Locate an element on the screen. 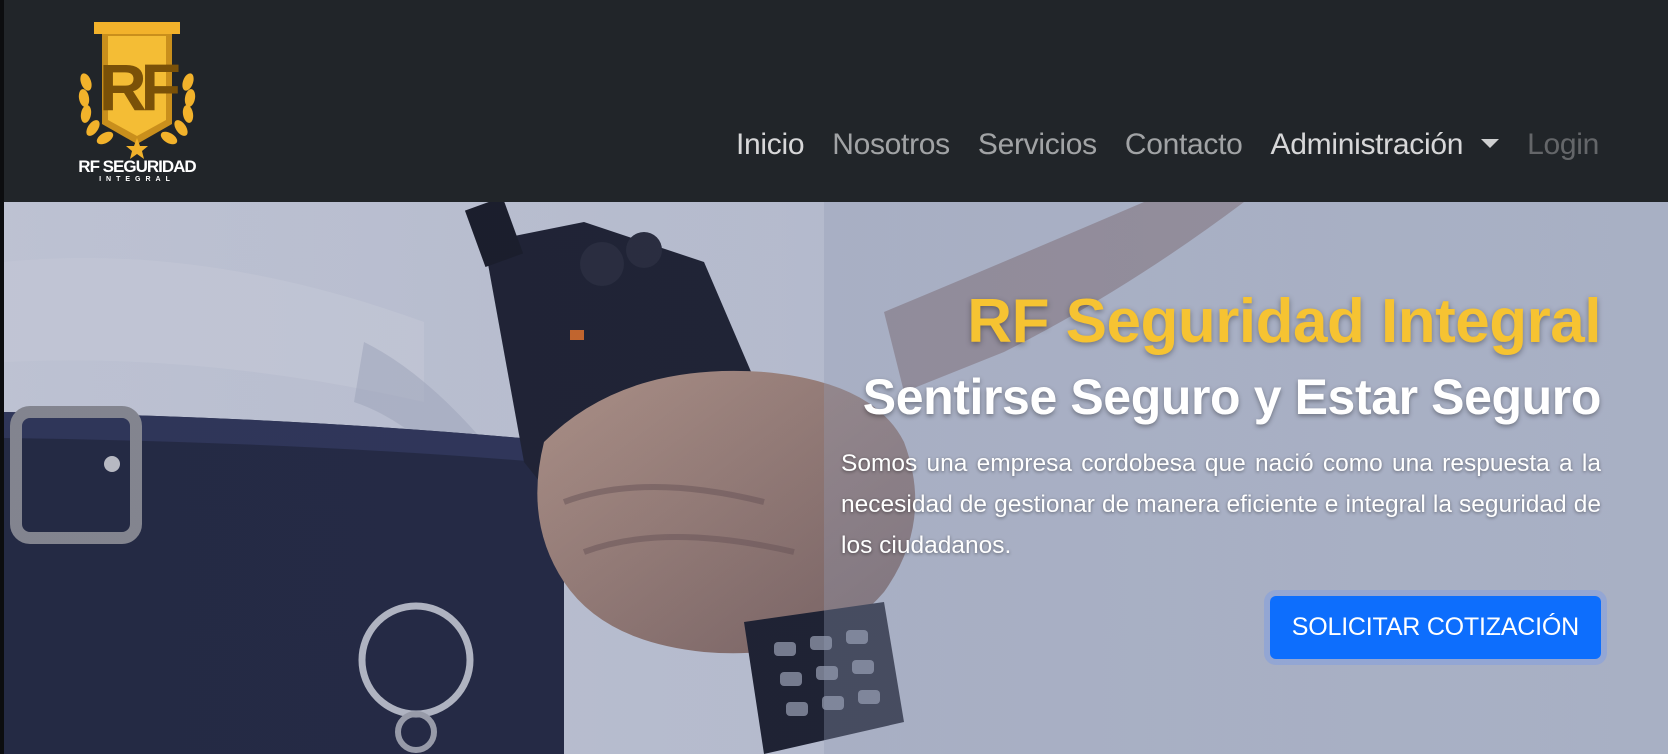  request-quote-button: SOLICITAR COTIZACIÓN is located at coordinates (1435, 627).